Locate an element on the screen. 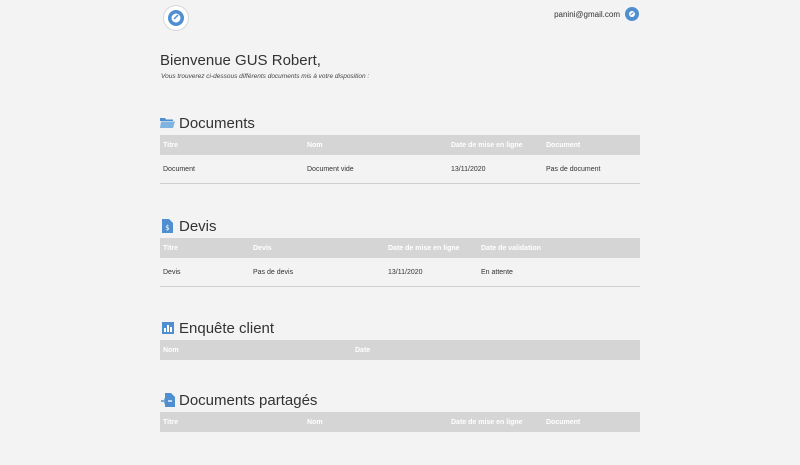 Image resolution: width=800 pixels, height=465 pixels. folder-icon is located at coordinates (167, 123).